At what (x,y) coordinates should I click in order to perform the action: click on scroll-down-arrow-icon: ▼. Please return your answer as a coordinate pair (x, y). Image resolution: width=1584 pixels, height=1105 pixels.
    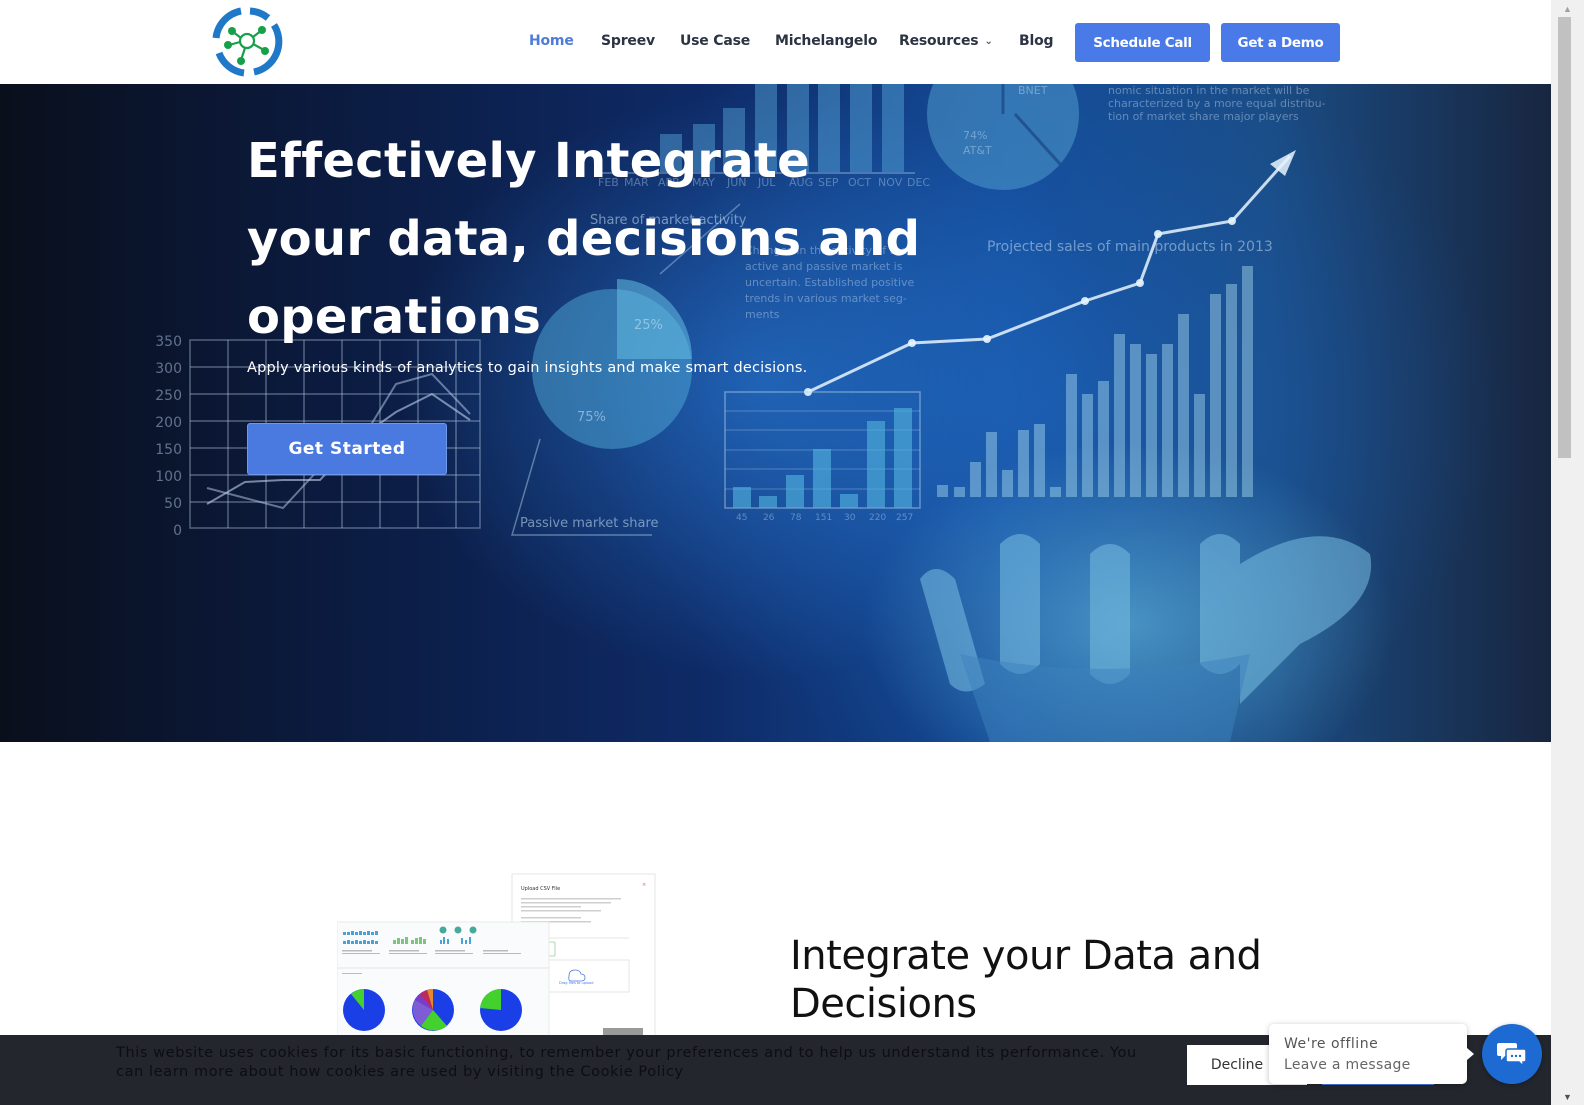
    Looking at the image, I should click on (1567, 1096).